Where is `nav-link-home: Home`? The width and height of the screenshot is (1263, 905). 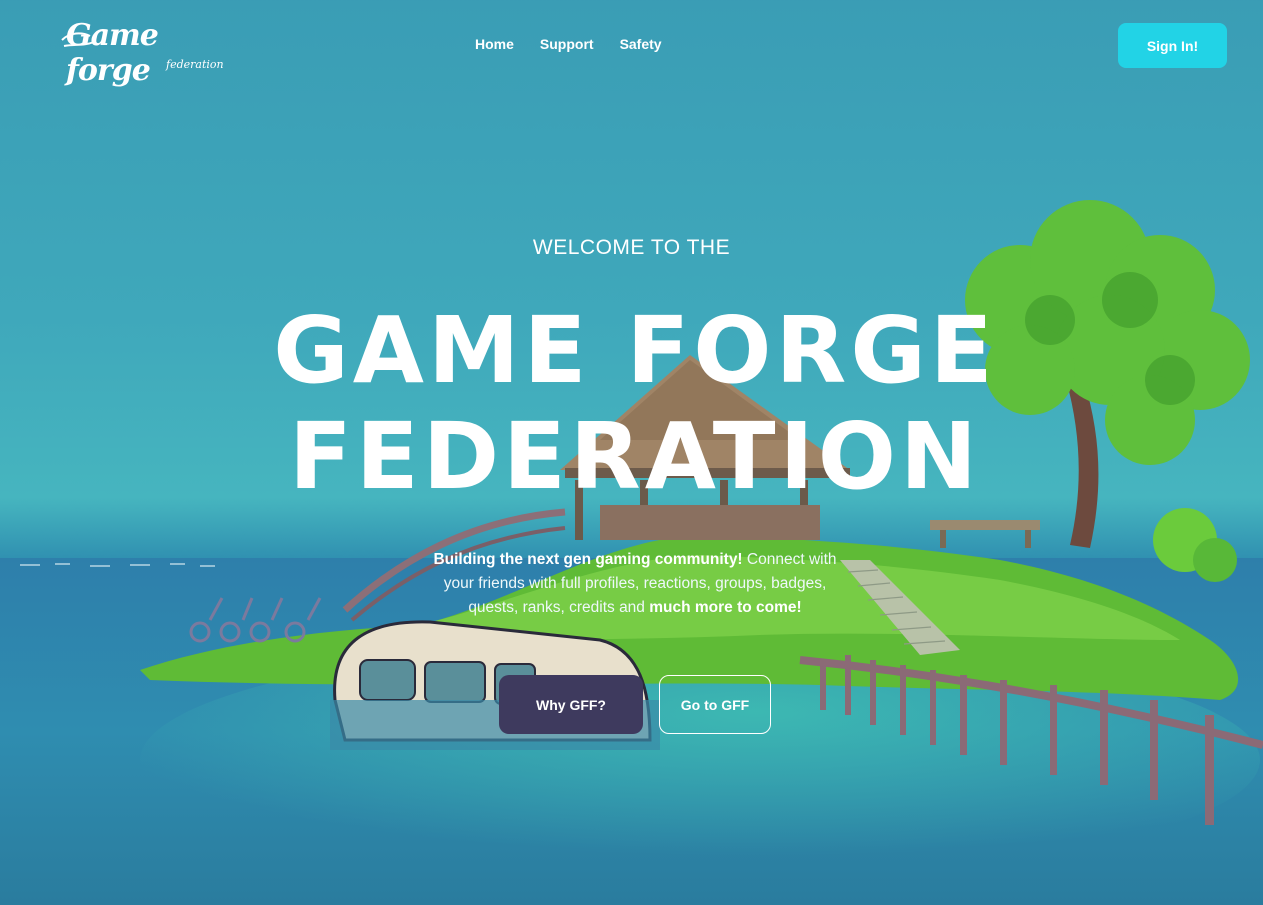
nav-link-home: Home is located at coordinates (494, 44).